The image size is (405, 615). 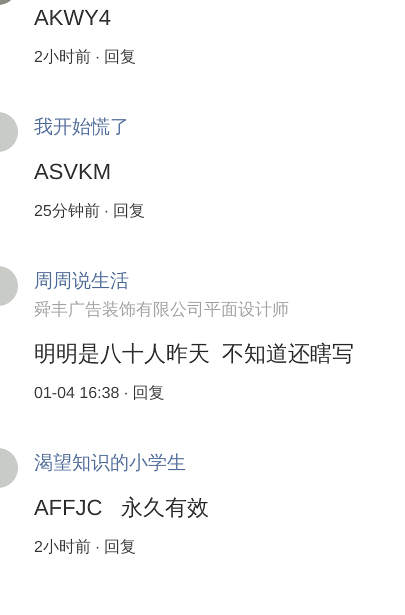 What do you see at coordinates (73, 172) in the screenshot?
I see `comment-text: ASVKM` at bounding box center [73, 172].